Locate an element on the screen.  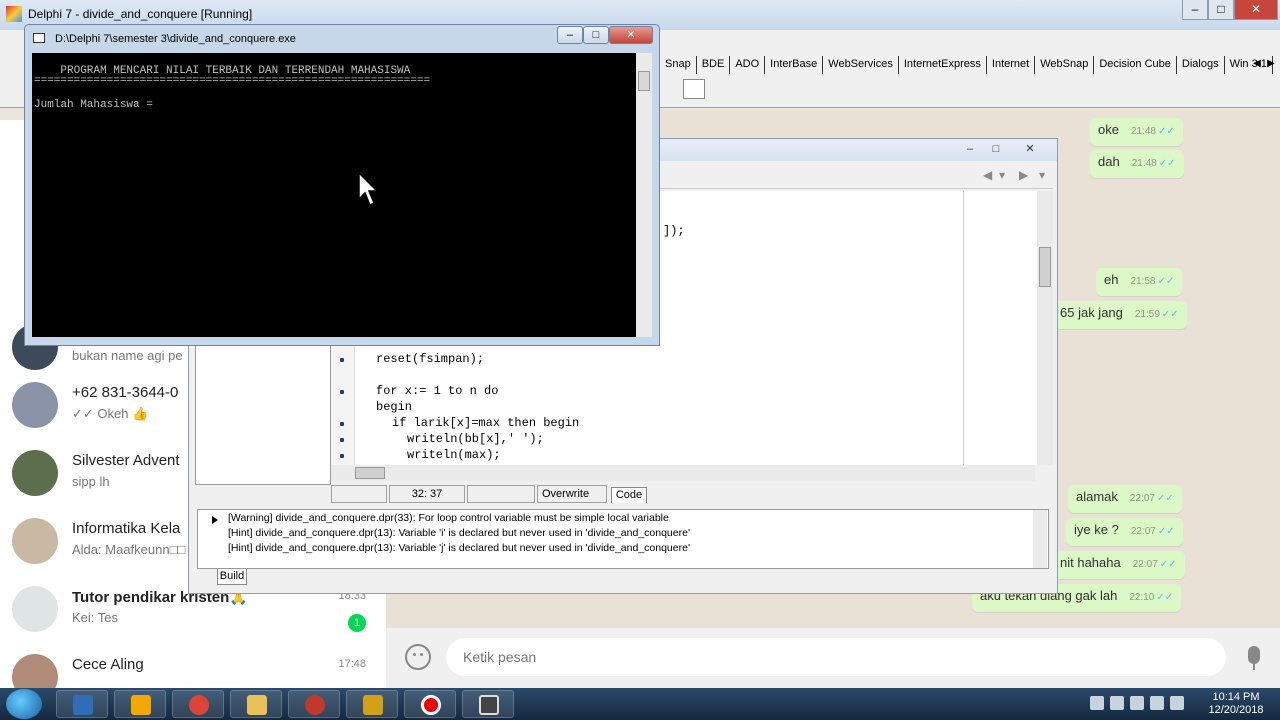
microphone-icon is located at coordinates (1254, 658).